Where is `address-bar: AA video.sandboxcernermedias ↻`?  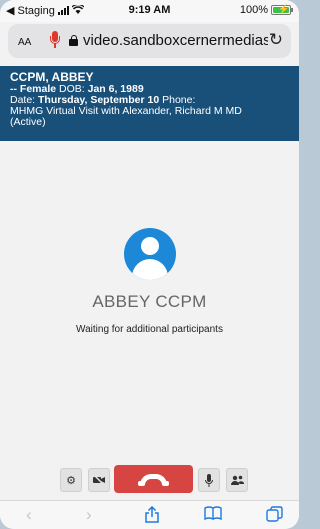 address-bar: AA video.sandboxcernermedias ↻ is located at coordinates (149, 41).